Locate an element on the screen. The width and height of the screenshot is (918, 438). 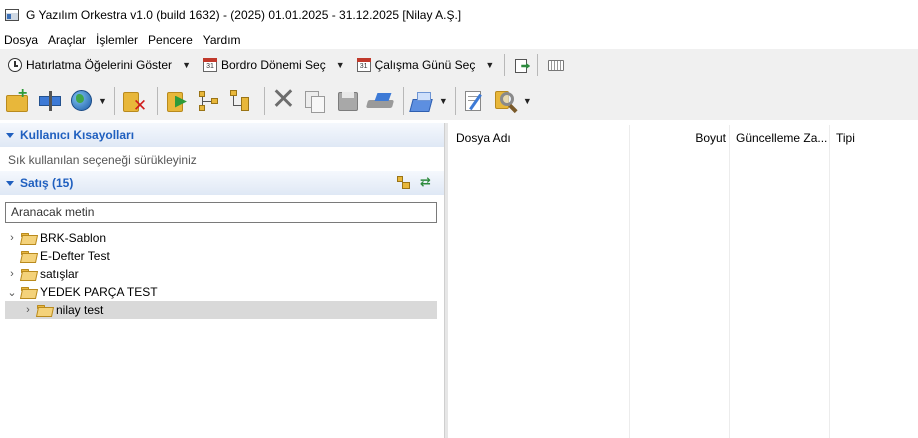
scan-icon is located at coordinates (379, 101).